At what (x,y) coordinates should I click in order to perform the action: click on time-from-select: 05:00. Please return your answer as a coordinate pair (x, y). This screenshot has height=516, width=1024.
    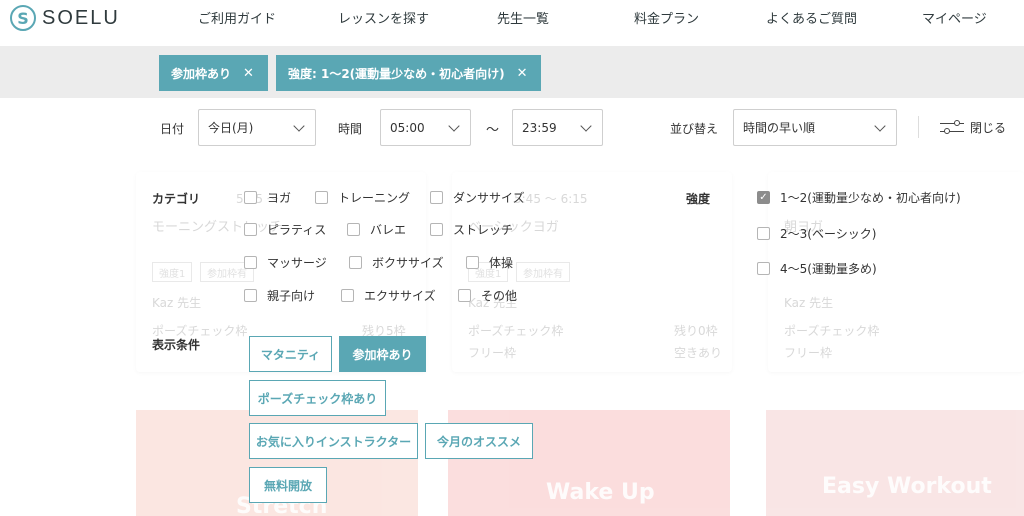
    Looking at the image, I should click on (425, 127).